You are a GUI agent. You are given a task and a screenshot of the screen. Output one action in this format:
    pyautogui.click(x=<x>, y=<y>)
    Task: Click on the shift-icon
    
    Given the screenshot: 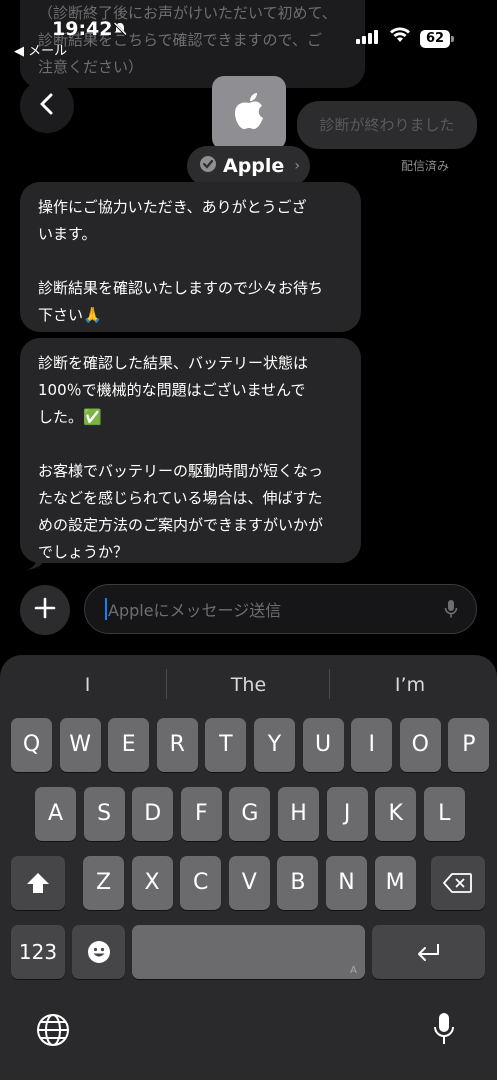 What is the action you would take?
    pyautogui.click(x=38, y=887)
    